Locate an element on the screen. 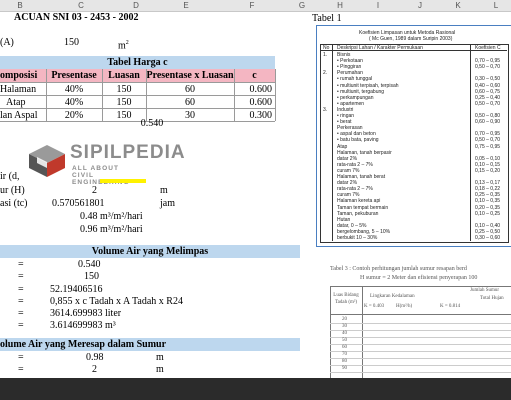 The image size is (511, 400). taskbar is located at coordinates (255, 389).